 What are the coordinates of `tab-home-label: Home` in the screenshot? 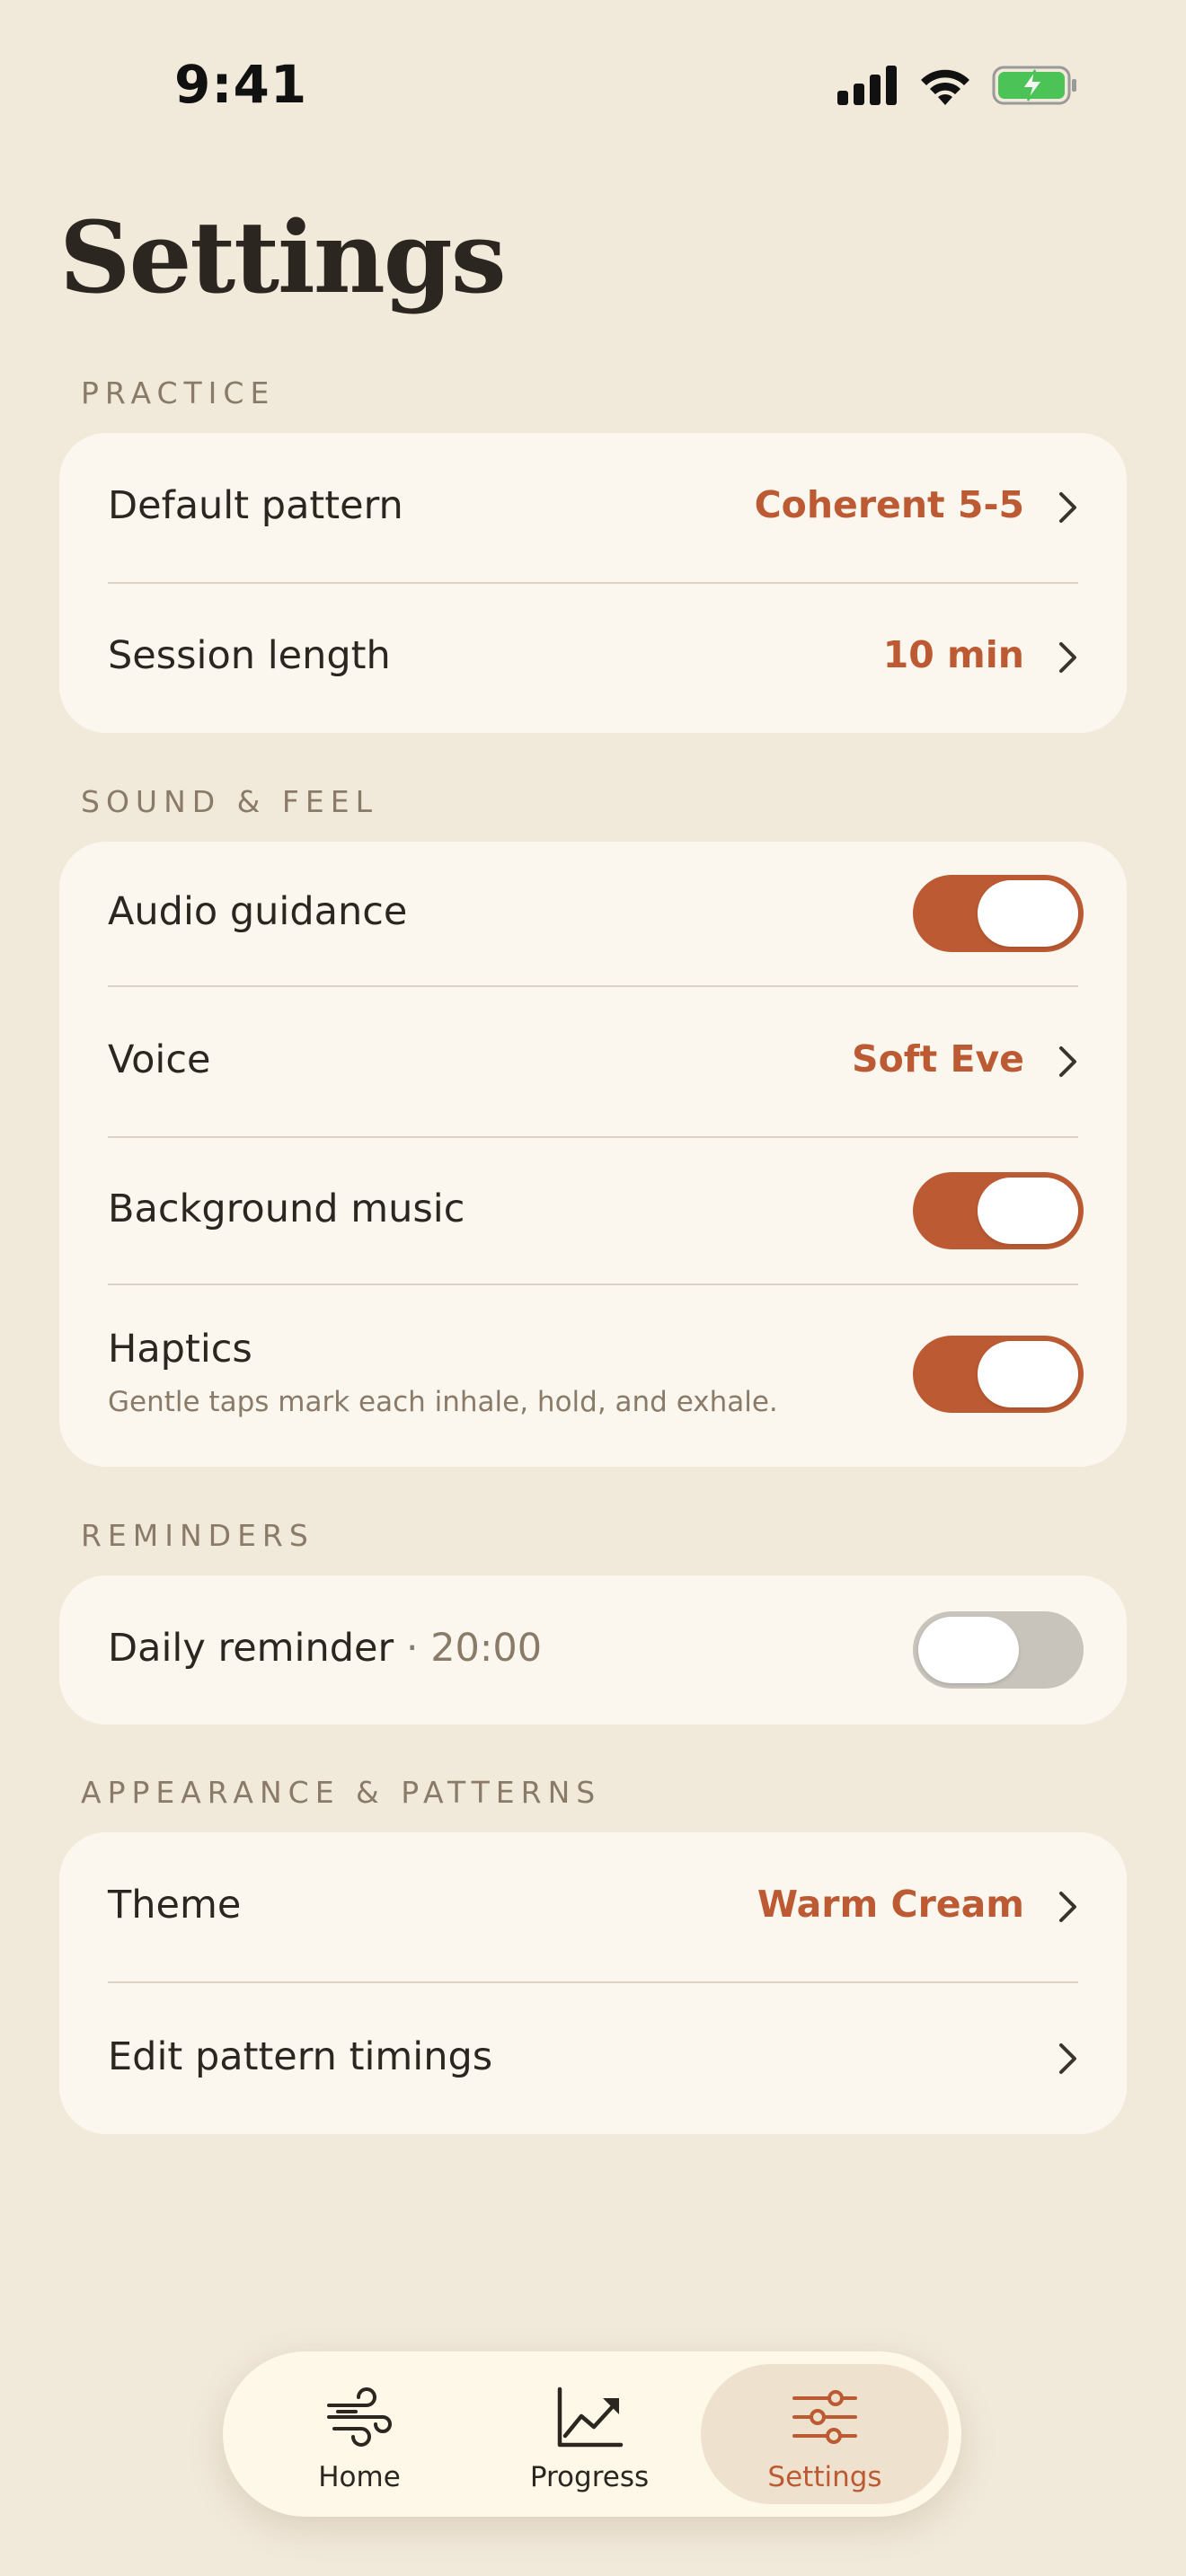 It's located at (359, 2477).